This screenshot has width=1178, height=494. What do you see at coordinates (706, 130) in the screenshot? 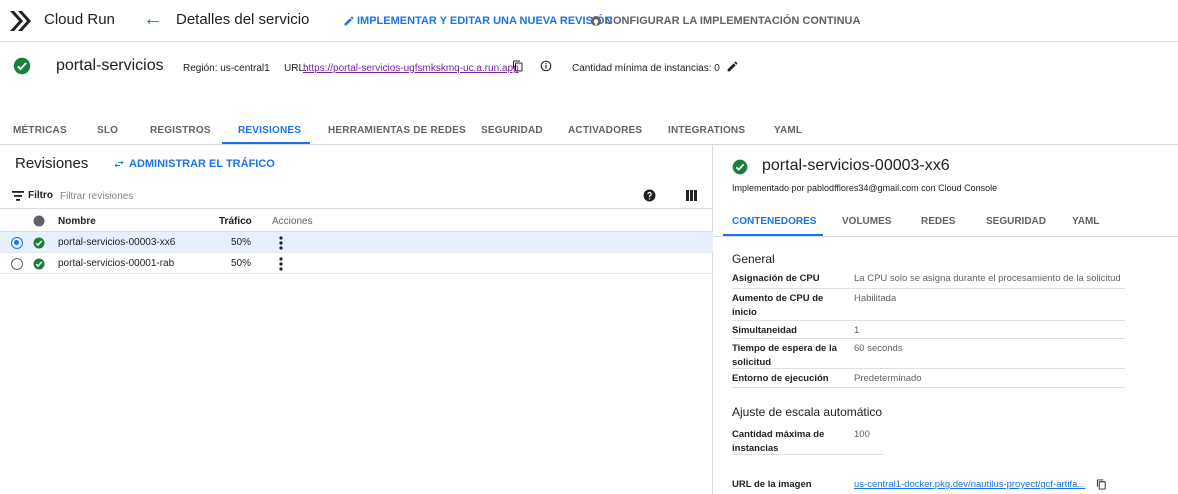
I see `tab-integrations: INTEGRATIONS` at bounding box center [706, 130].